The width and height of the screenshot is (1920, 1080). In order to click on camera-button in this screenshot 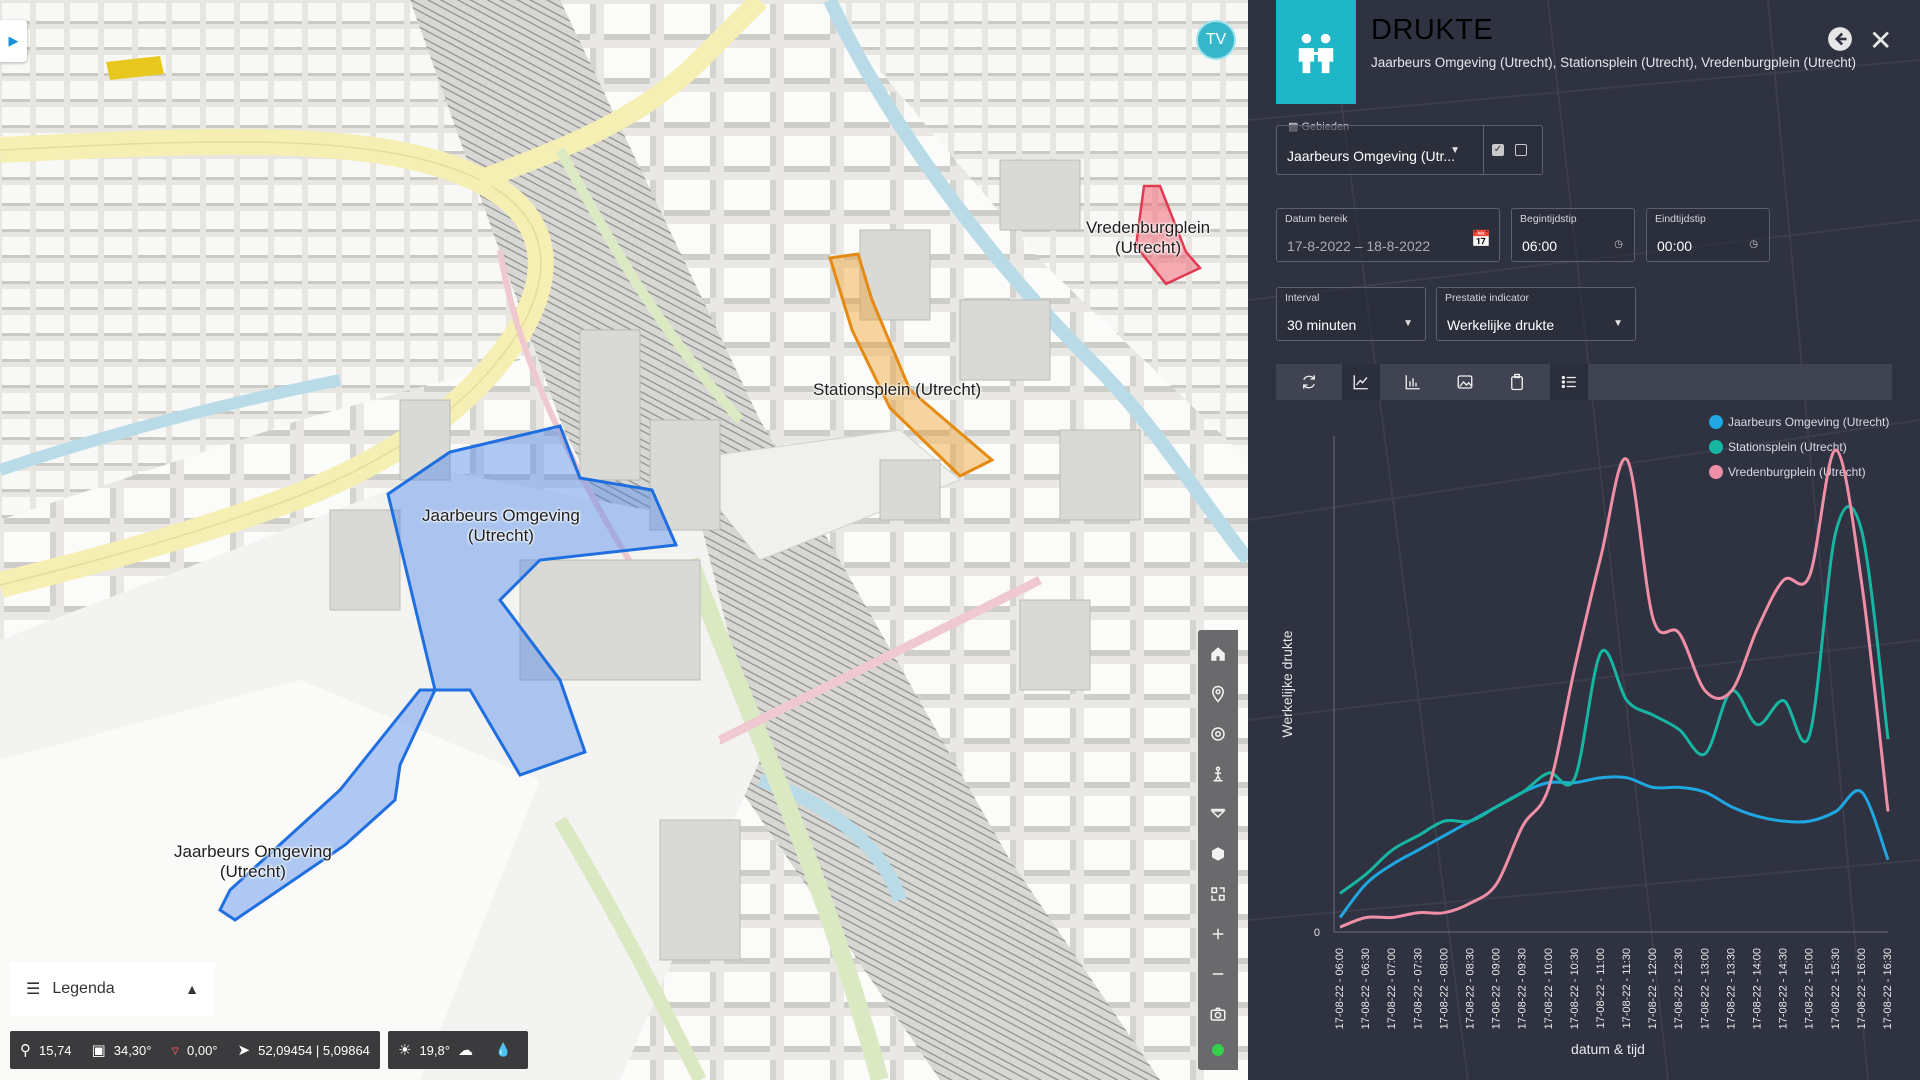, I will do `click(1218, 1014)`.